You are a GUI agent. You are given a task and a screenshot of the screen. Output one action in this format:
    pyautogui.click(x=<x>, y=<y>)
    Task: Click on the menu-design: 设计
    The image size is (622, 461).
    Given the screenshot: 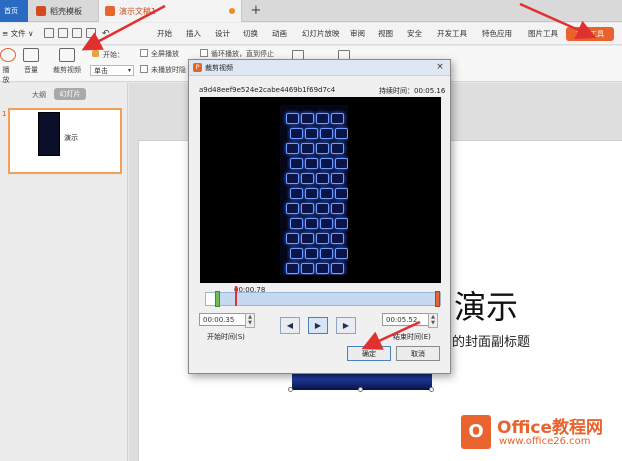 What is the action you would take?
    pyautogui.click(x=222, y=34)
    